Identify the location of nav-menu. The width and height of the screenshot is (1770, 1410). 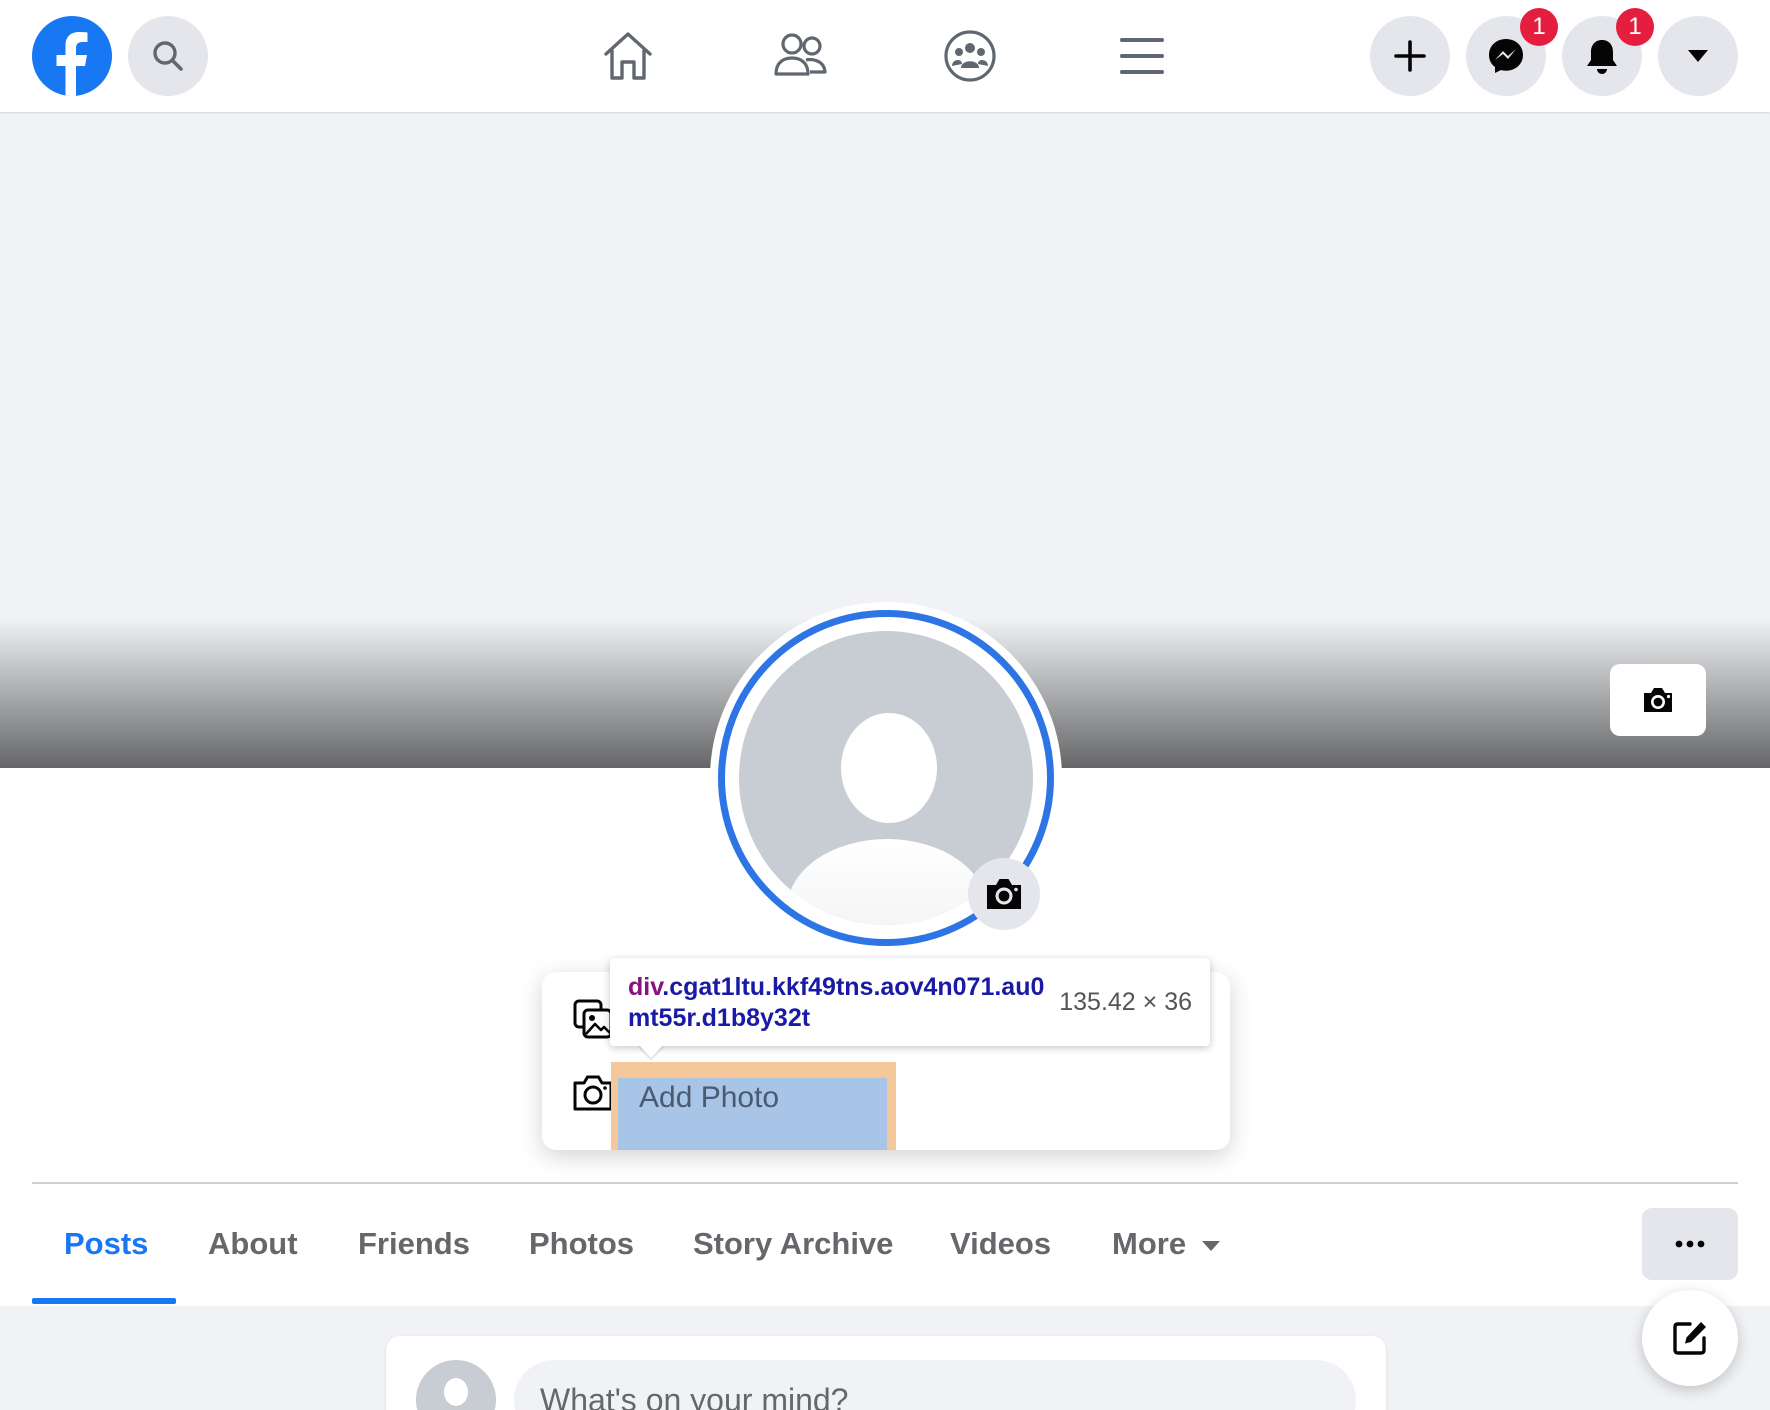
(1142, 56).